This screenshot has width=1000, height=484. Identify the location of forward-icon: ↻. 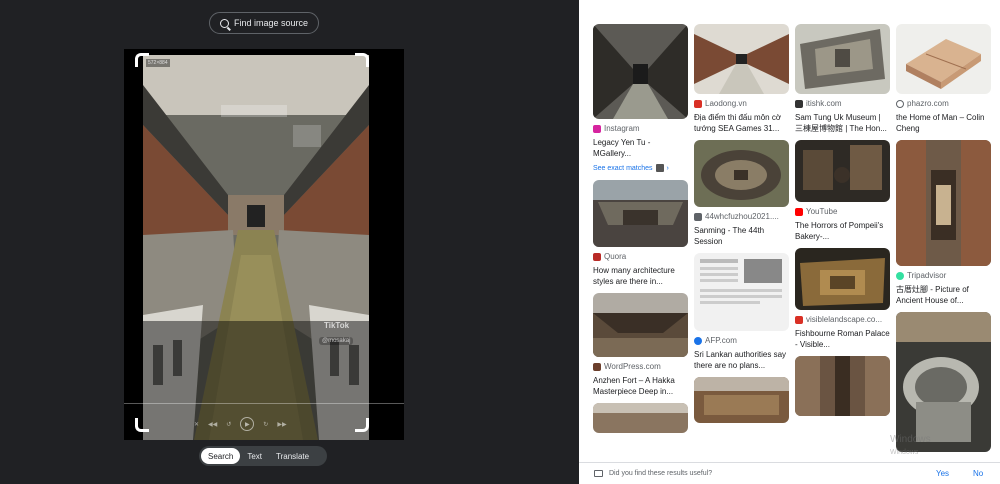
(266, 424).